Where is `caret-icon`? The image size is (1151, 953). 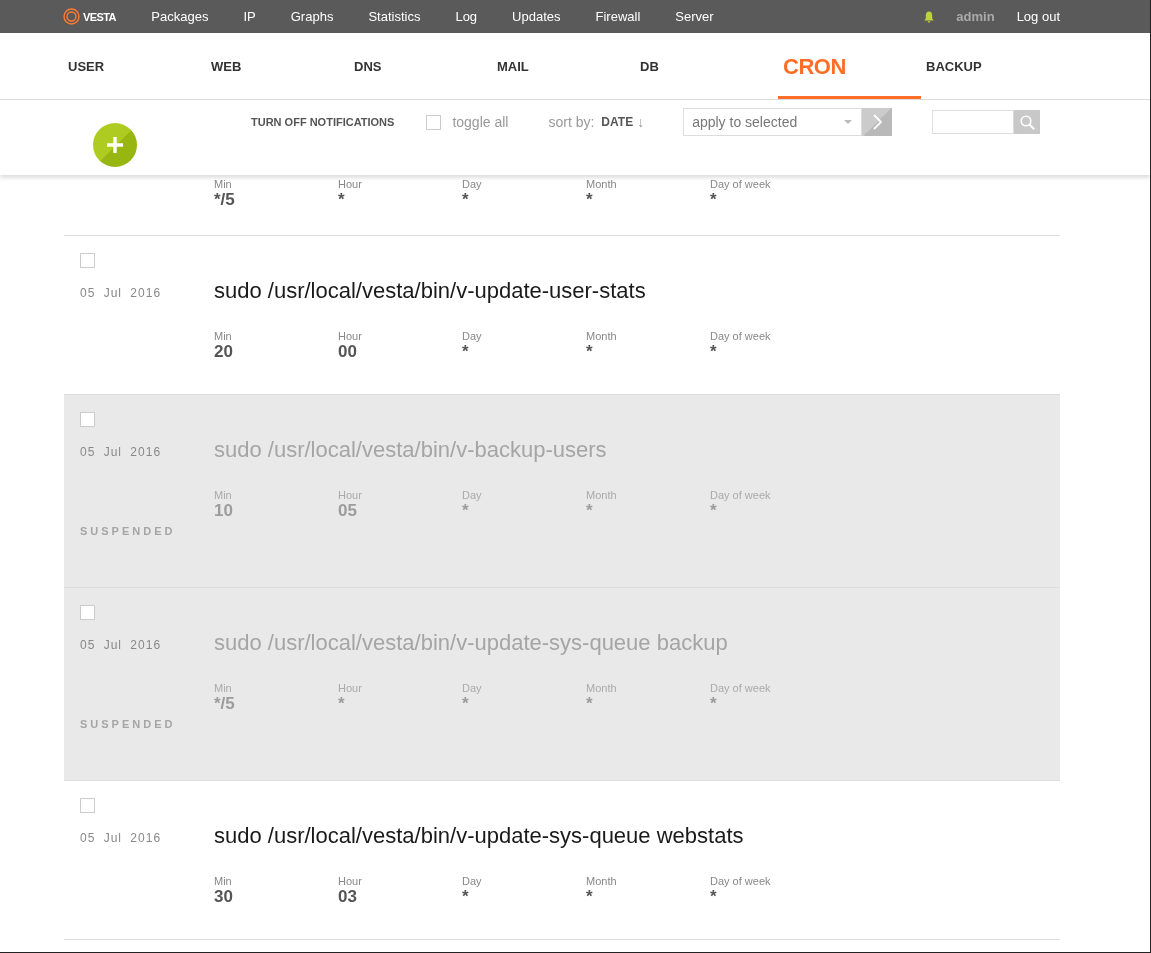
caret-icon is located at coordinates (848, 122).